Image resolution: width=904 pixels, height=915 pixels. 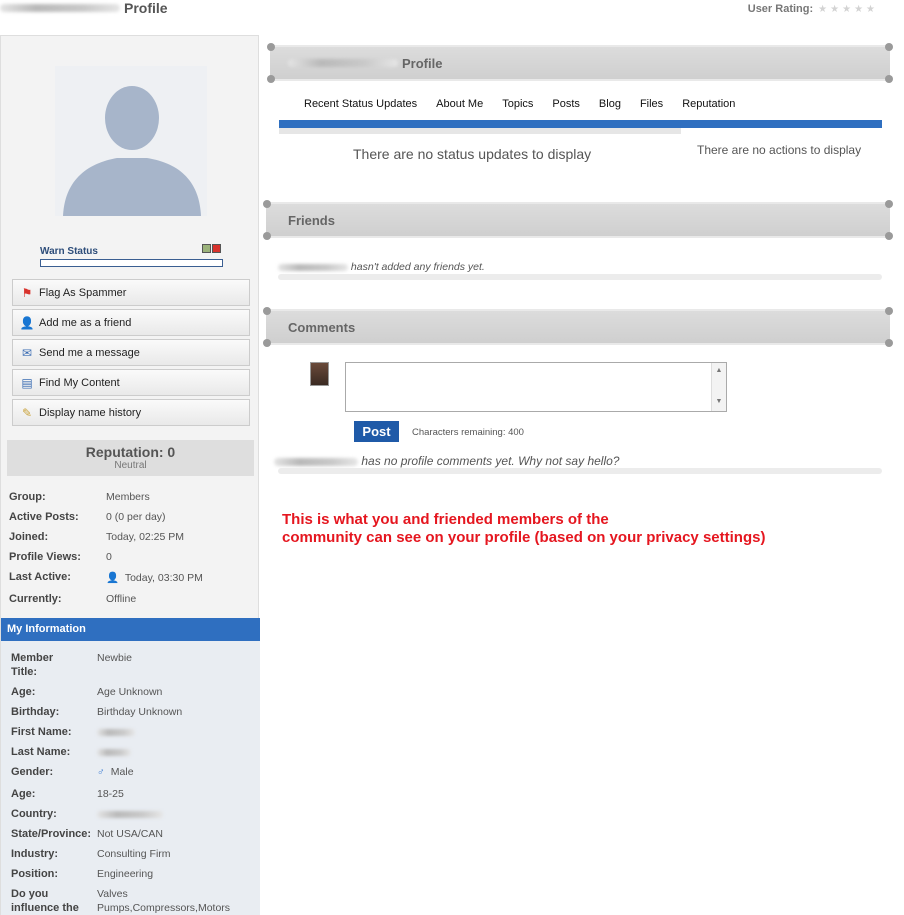 What do you see at coordinates (131, 352) in the screenshot?
I see `send-message-button: ✉ Send me a message` at bounding box center [131, 352].